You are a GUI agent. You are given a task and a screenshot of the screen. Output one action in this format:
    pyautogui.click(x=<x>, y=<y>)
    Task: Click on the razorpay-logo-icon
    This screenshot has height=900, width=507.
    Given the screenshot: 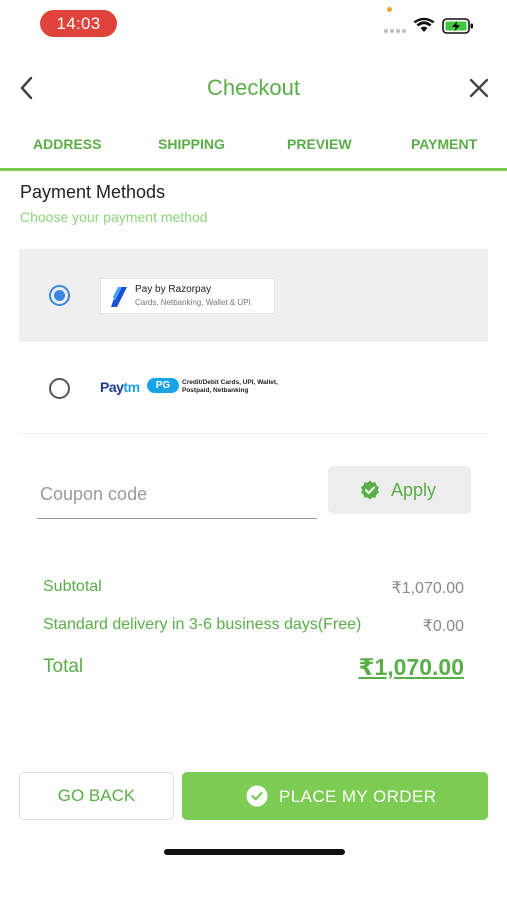 What is the action you would take?
    pyautogui.click(x=119, y=297)
    